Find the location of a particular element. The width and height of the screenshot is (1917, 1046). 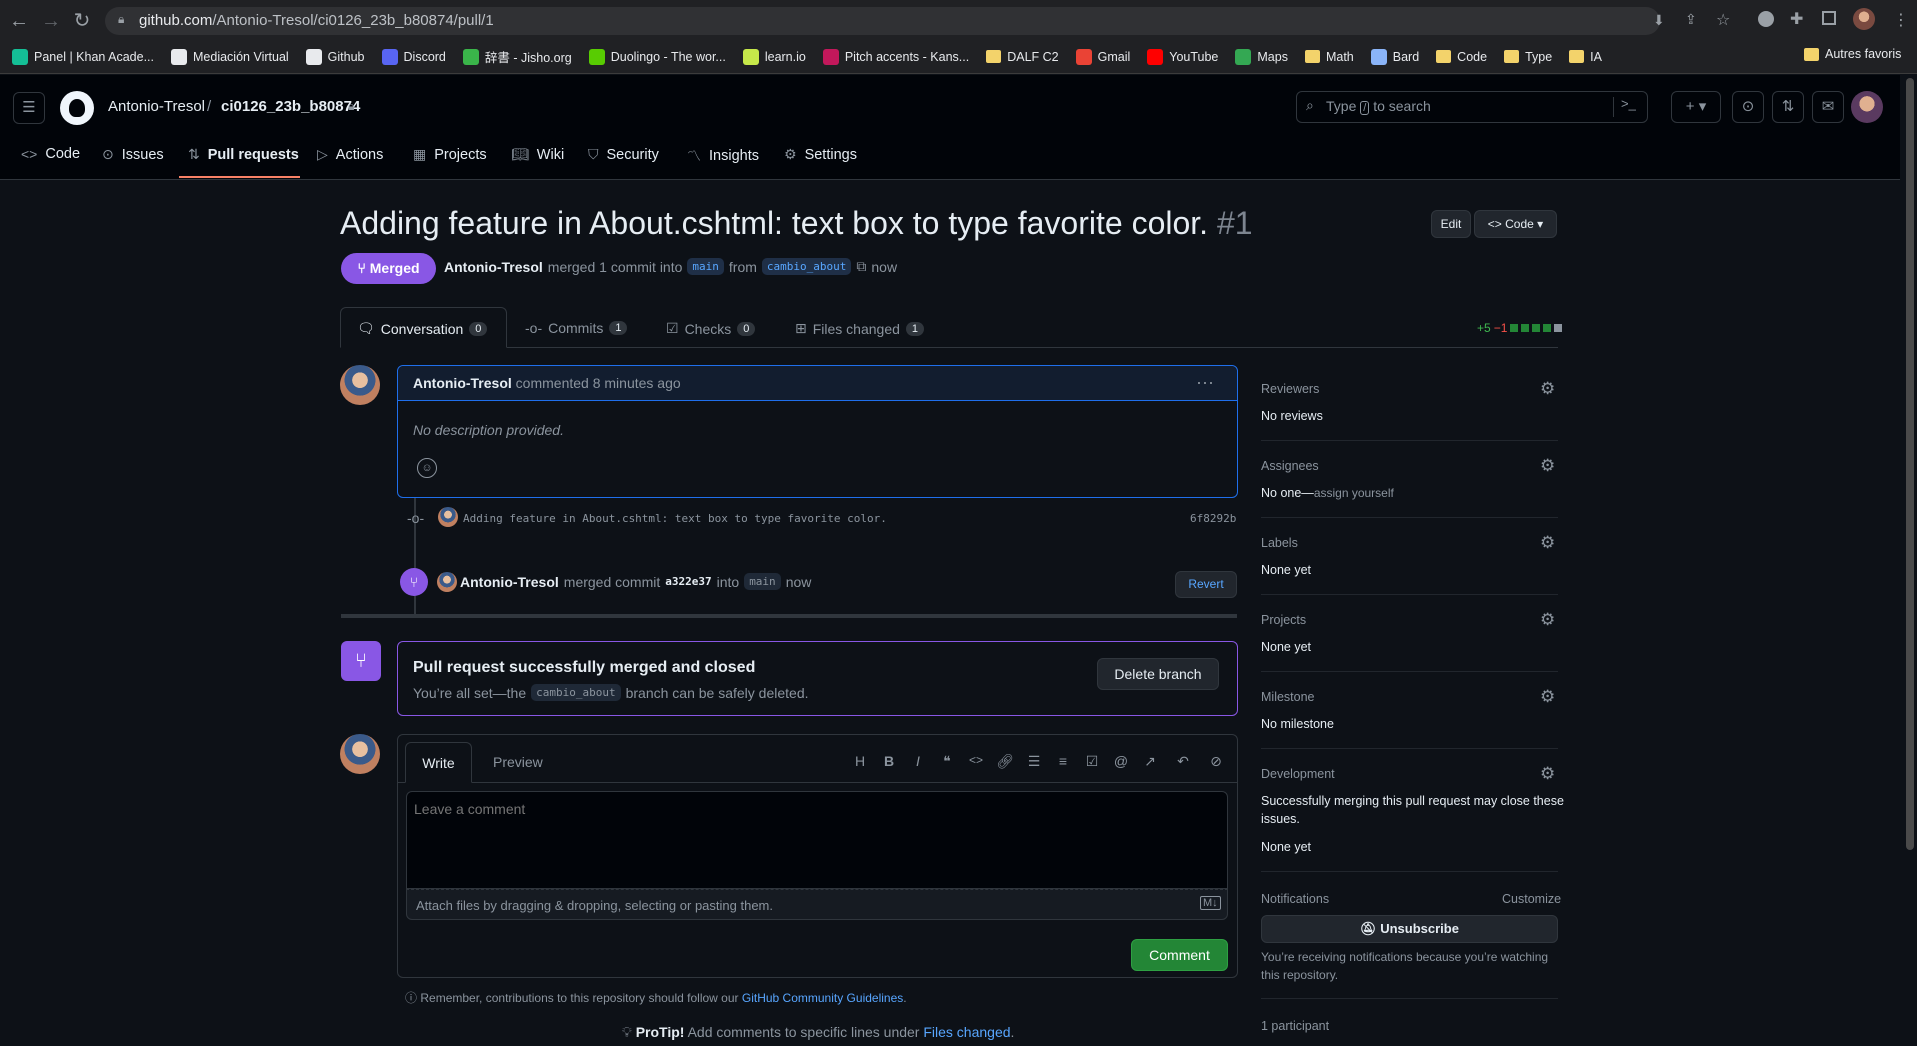

heading-icon: H is located at coordinates (860, 761).